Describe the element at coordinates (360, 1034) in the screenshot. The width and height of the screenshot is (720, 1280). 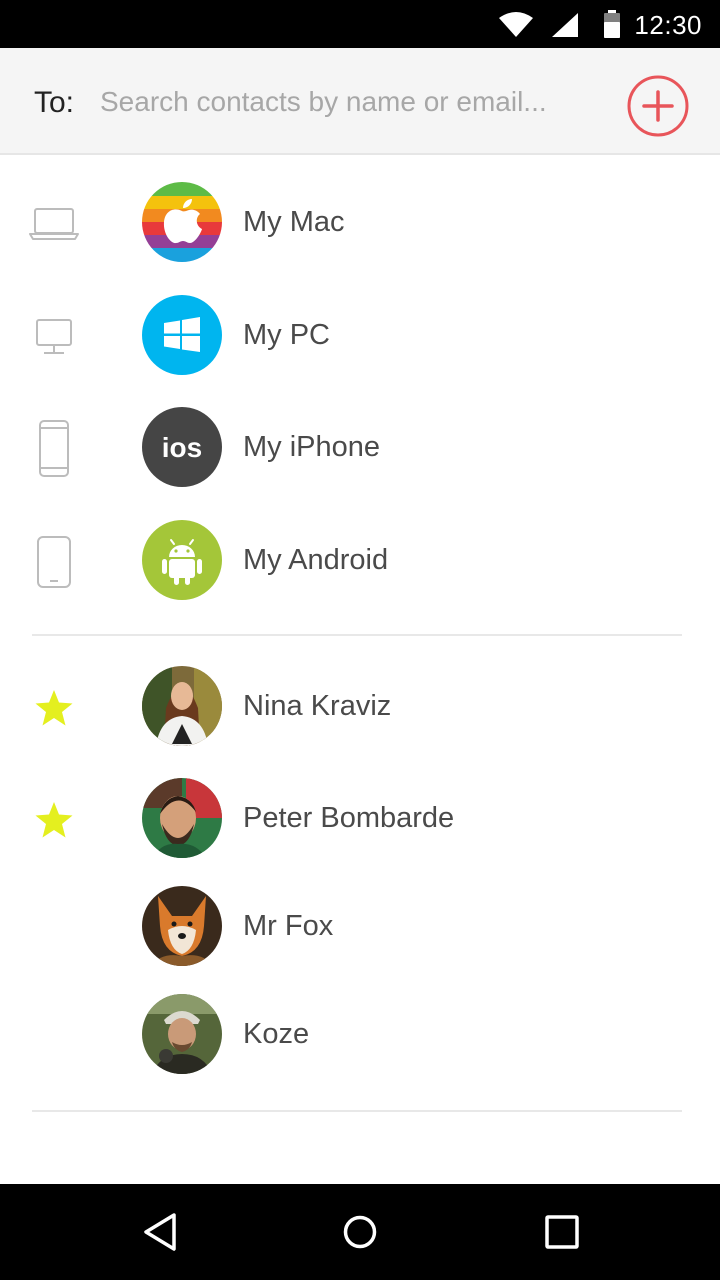
I see `contact-row-koze: Koze` at that location.